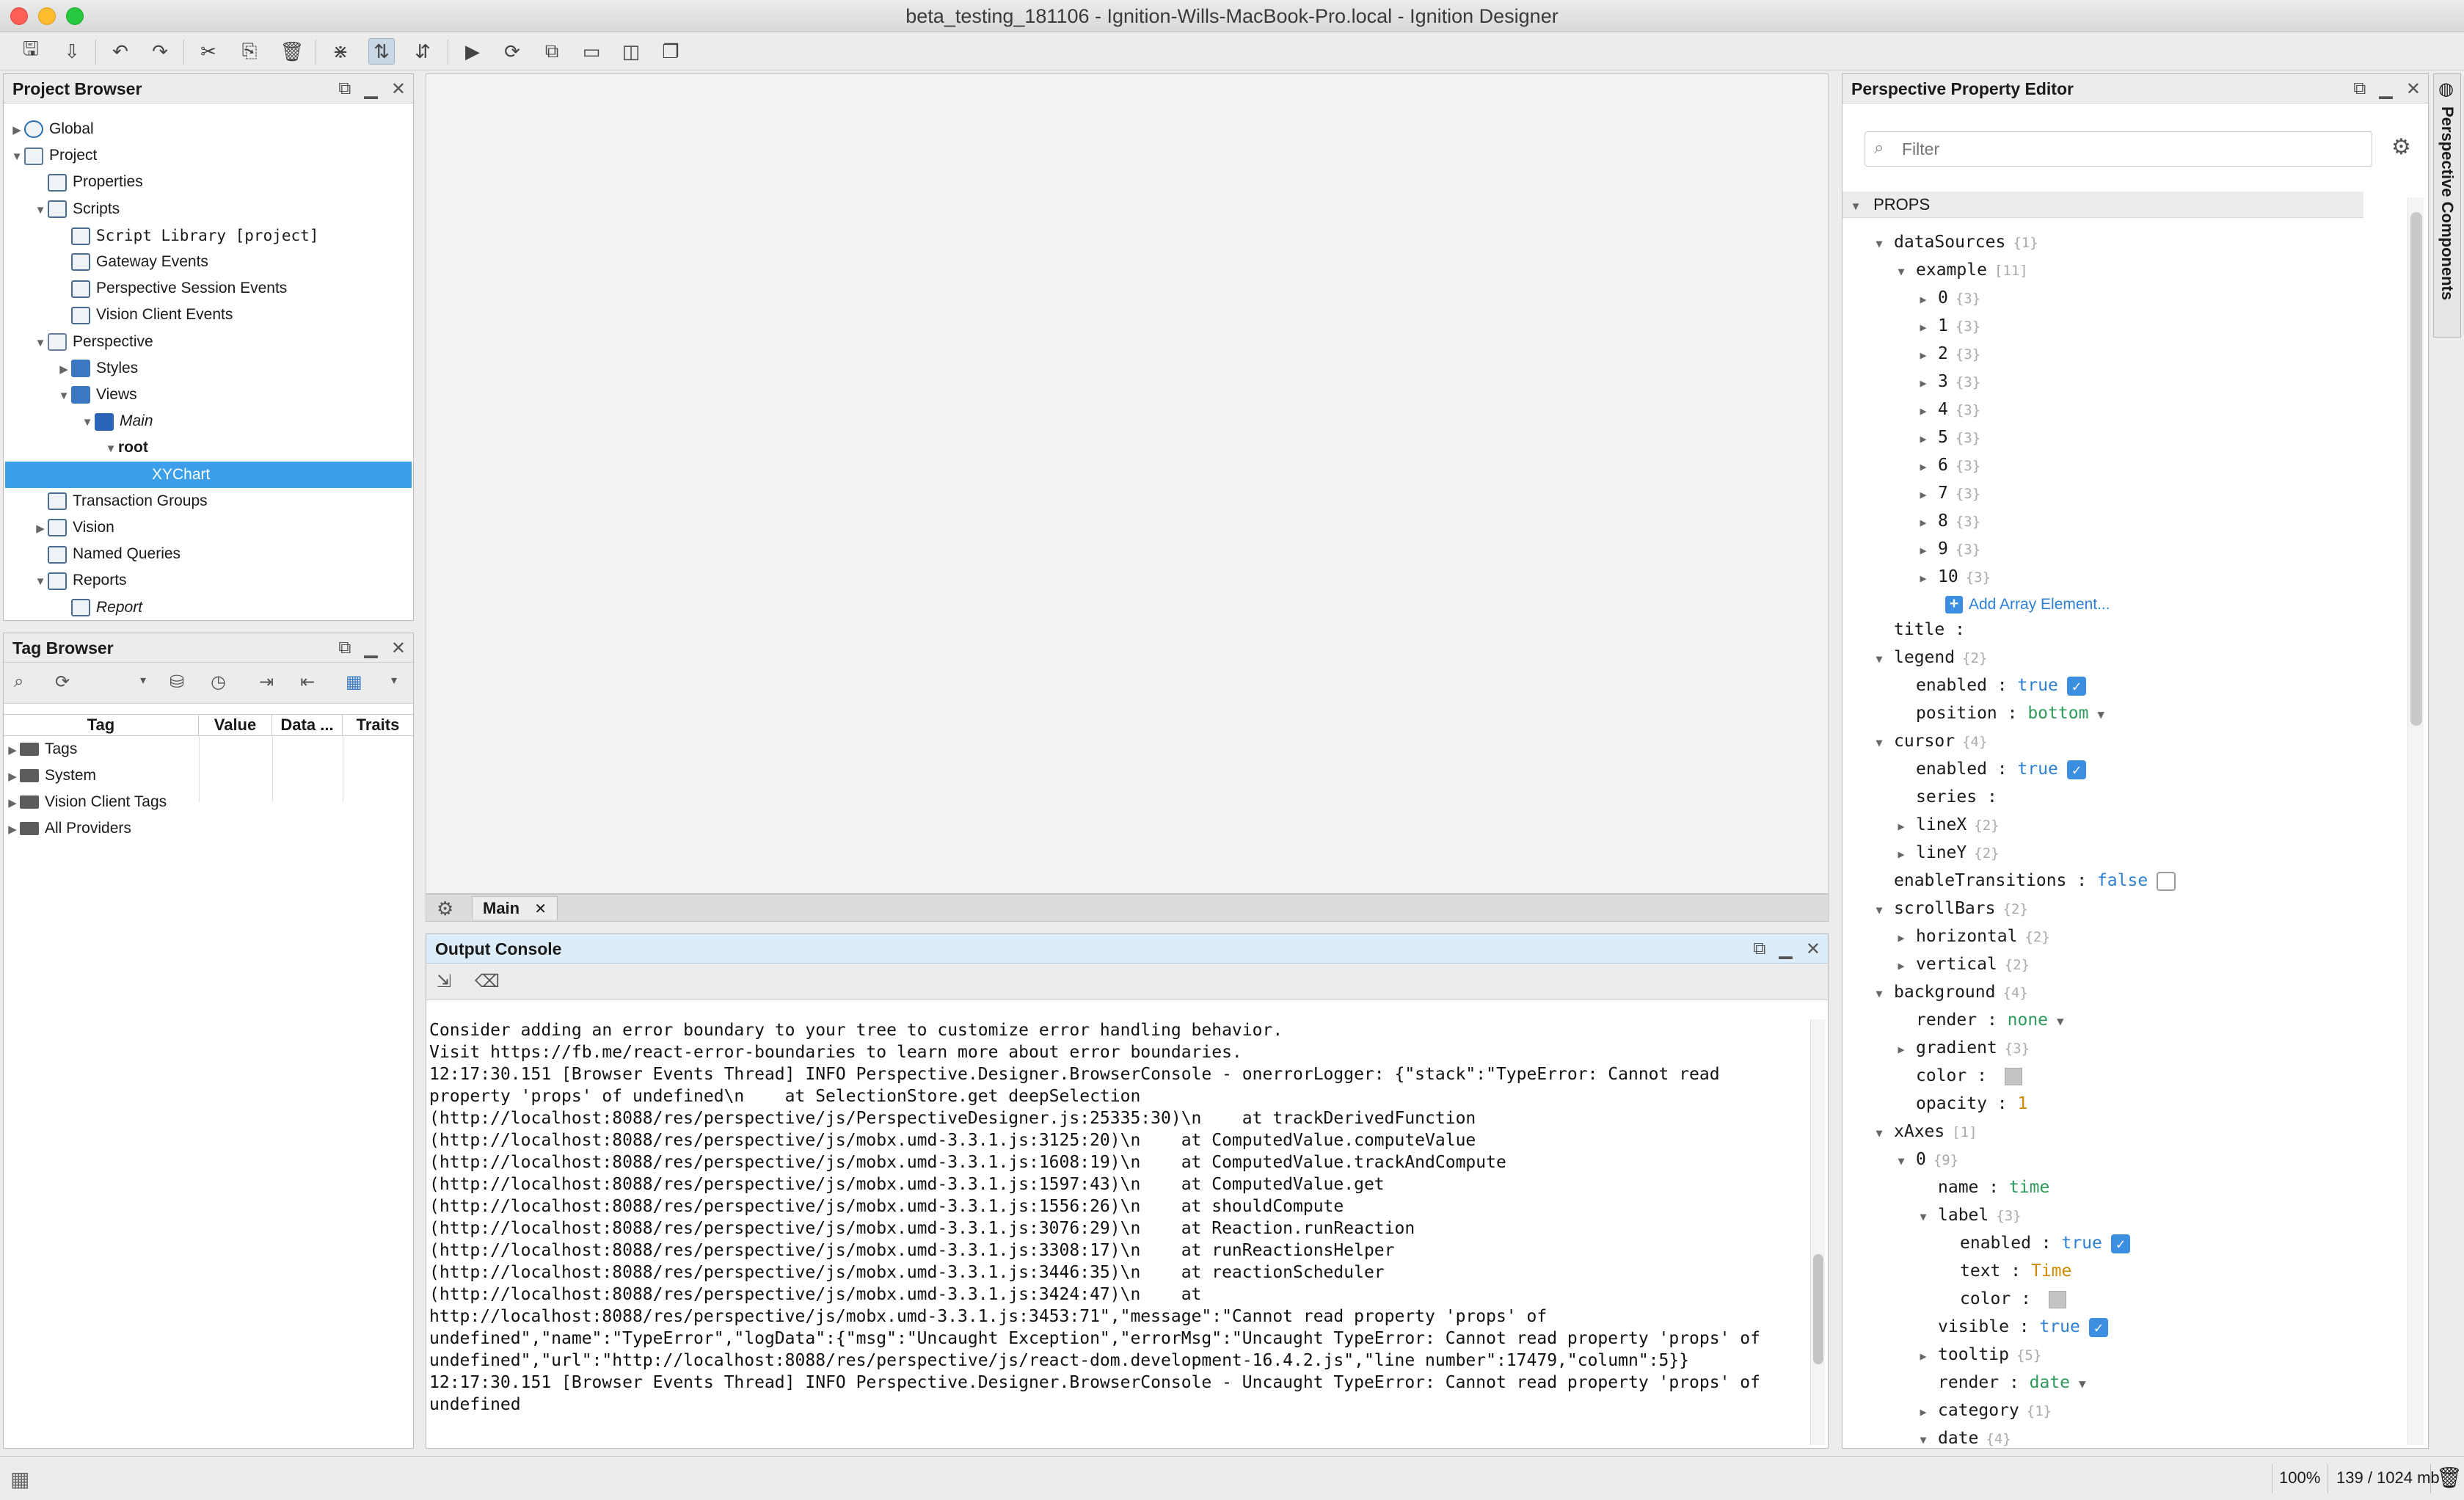 The image size is (2464, 1500). I want to click on redo-icon: ↷, so click(160, 52).